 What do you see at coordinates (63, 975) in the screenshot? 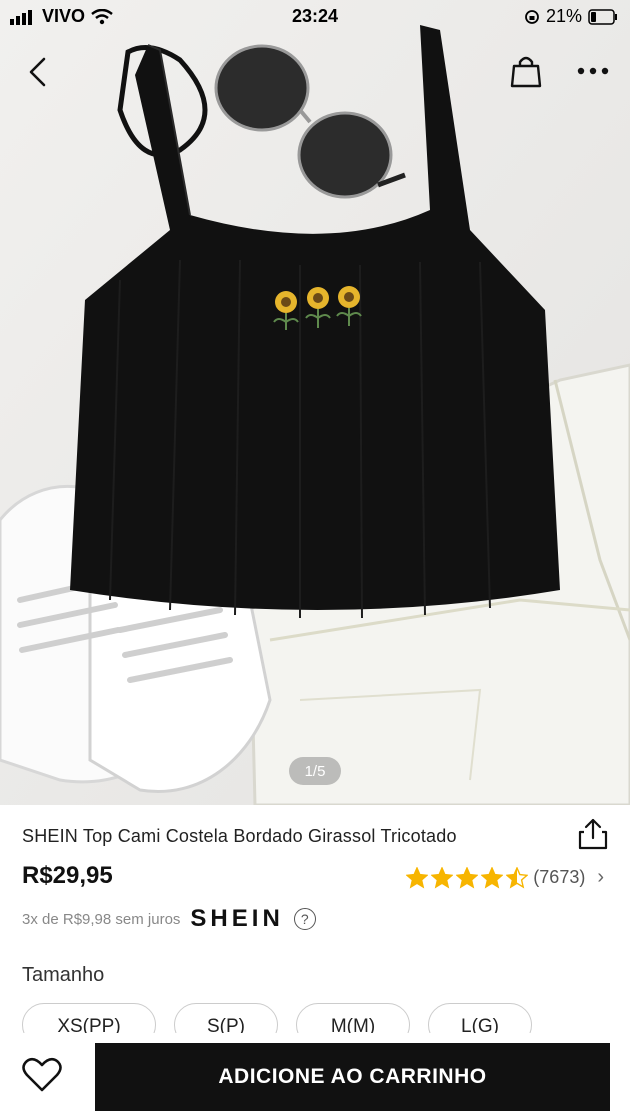
I see `size-section-label: Tamanho` at bounding box center [63, 975].